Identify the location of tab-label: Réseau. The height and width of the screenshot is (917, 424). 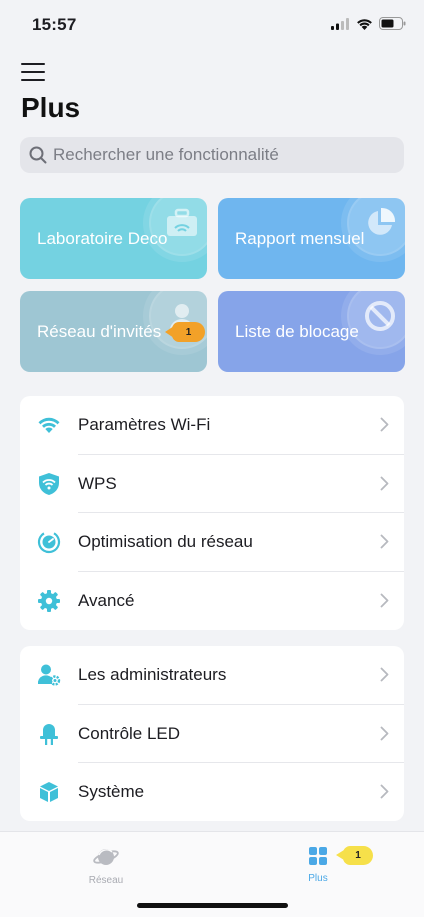
(106, 880).